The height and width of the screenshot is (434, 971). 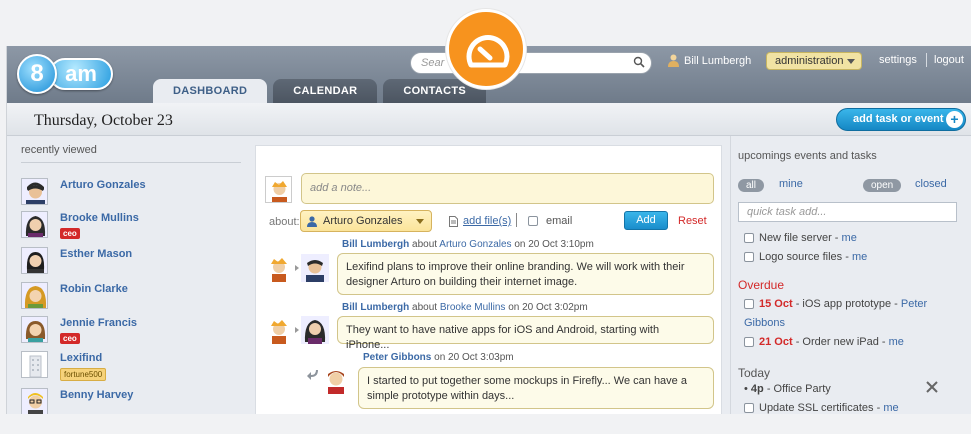 I want to click on company-name: Lexifind, so click(x=81, y=358).